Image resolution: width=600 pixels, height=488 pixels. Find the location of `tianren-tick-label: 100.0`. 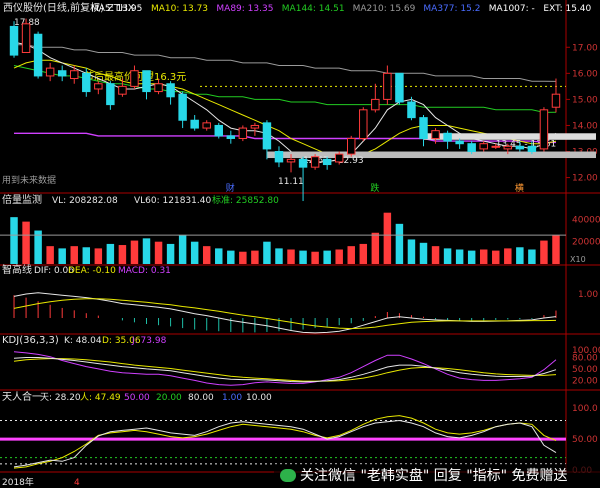

tianren-tick-label: 100.0 is located at coordinates (585, 409).